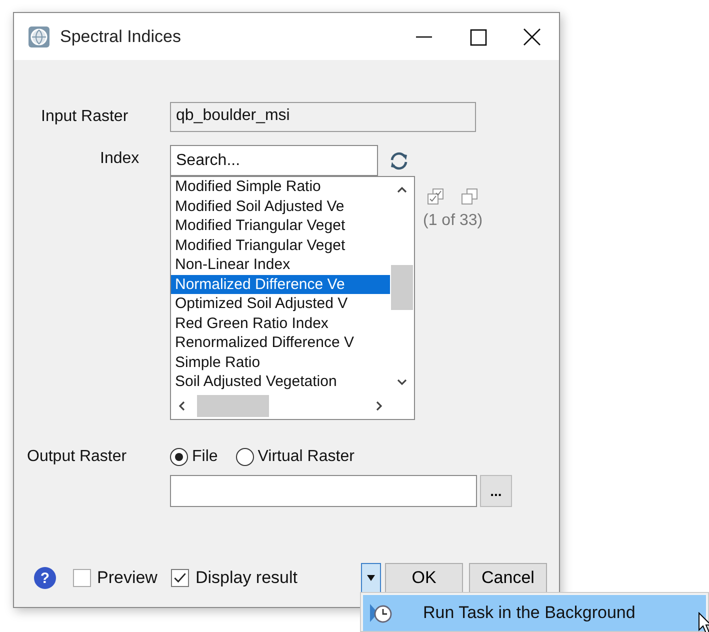 The image size is (709, 632). I want to click on list-item: Soil Adjusted Vegetation, so click(280, 382).